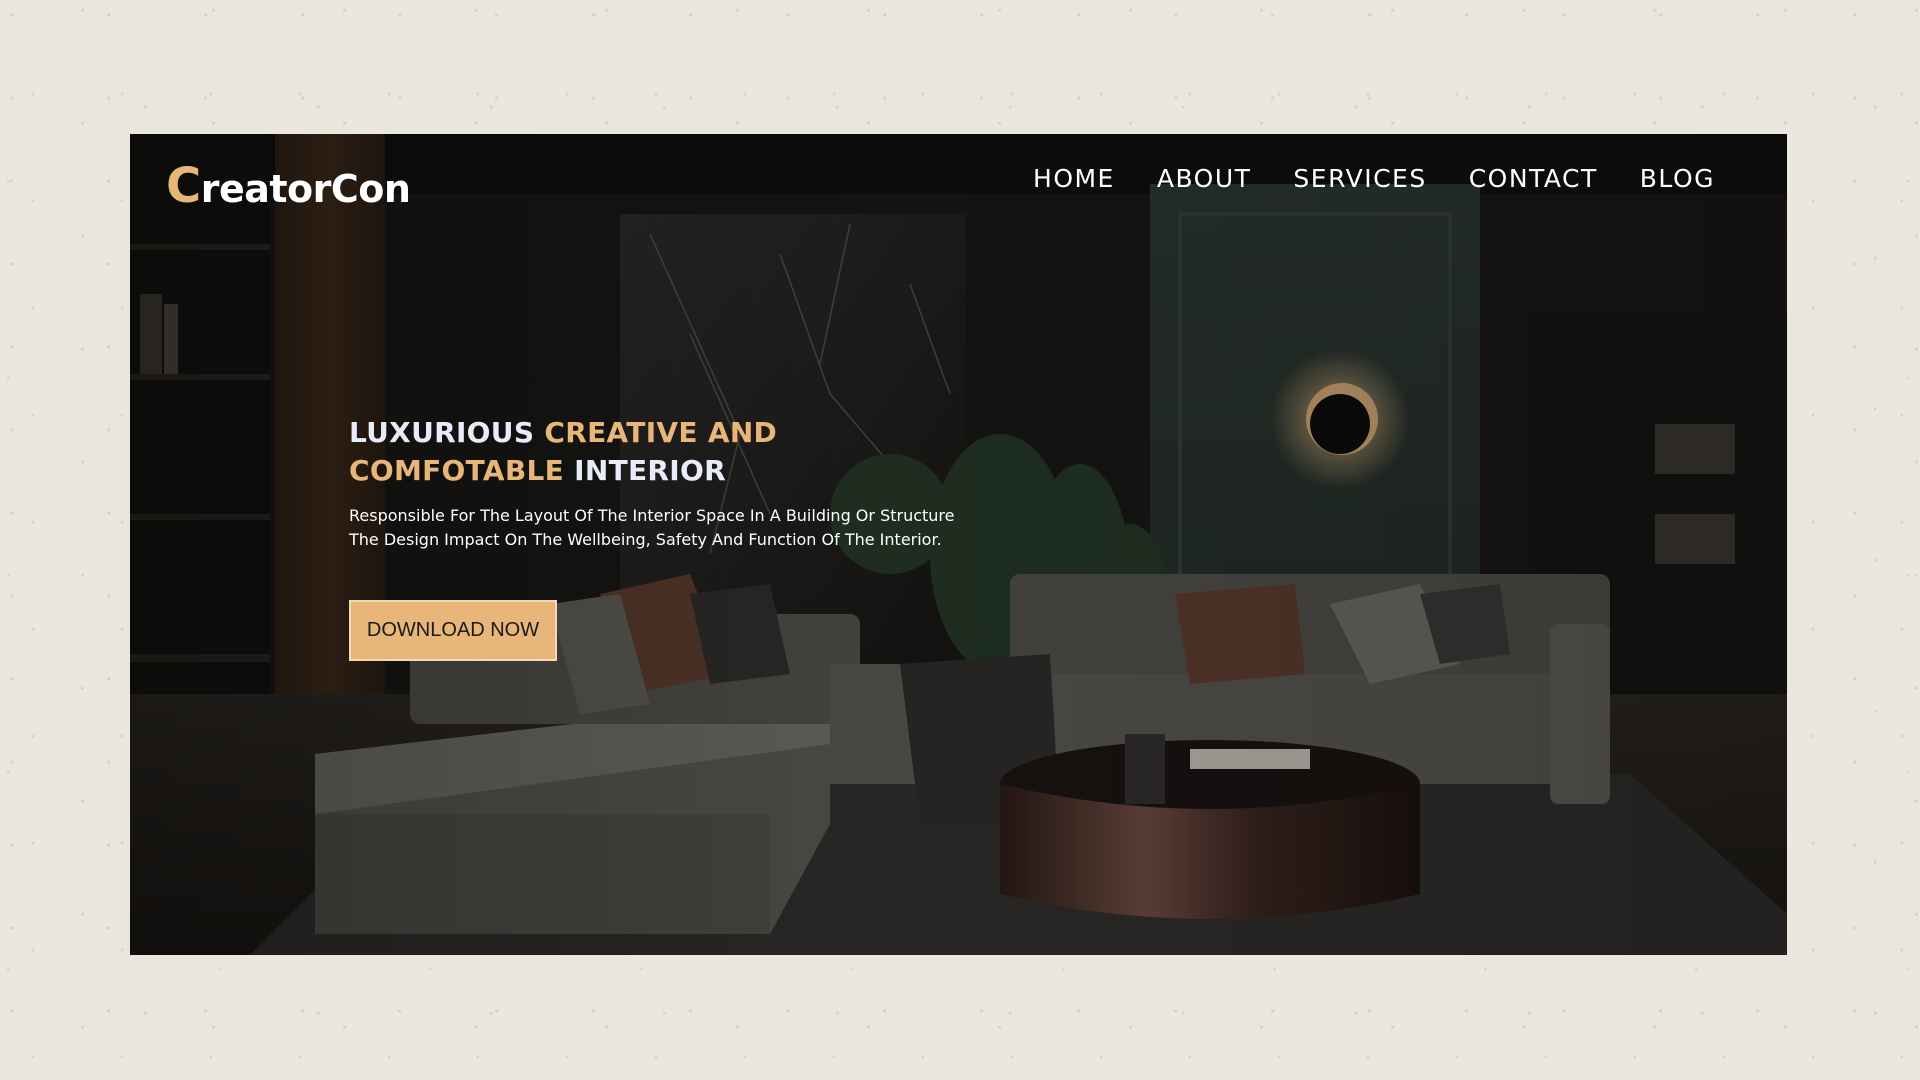 The image size is (1920, 1080). What do you see at coordinates (661, 432) in the screenshot?
I see `hero-title-creative-and: CREATIVE AND` at bounding box center [661, 432].